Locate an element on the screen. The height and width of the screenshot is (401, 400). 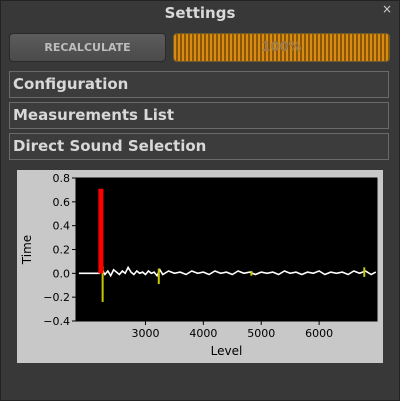
section-configuration: Configuration is located at coordinates (199, 84).